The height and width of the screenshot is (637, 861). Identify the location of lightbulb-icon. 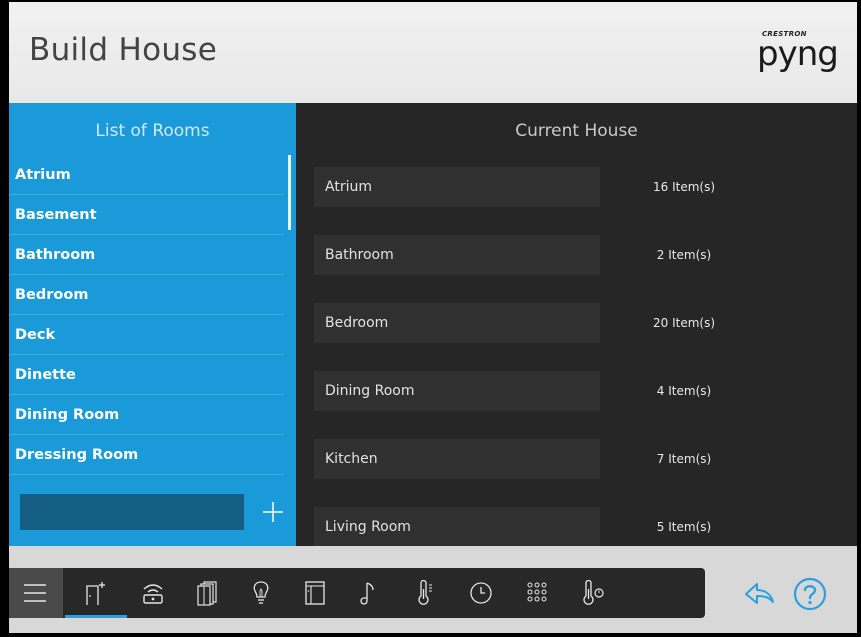
(261, 592).